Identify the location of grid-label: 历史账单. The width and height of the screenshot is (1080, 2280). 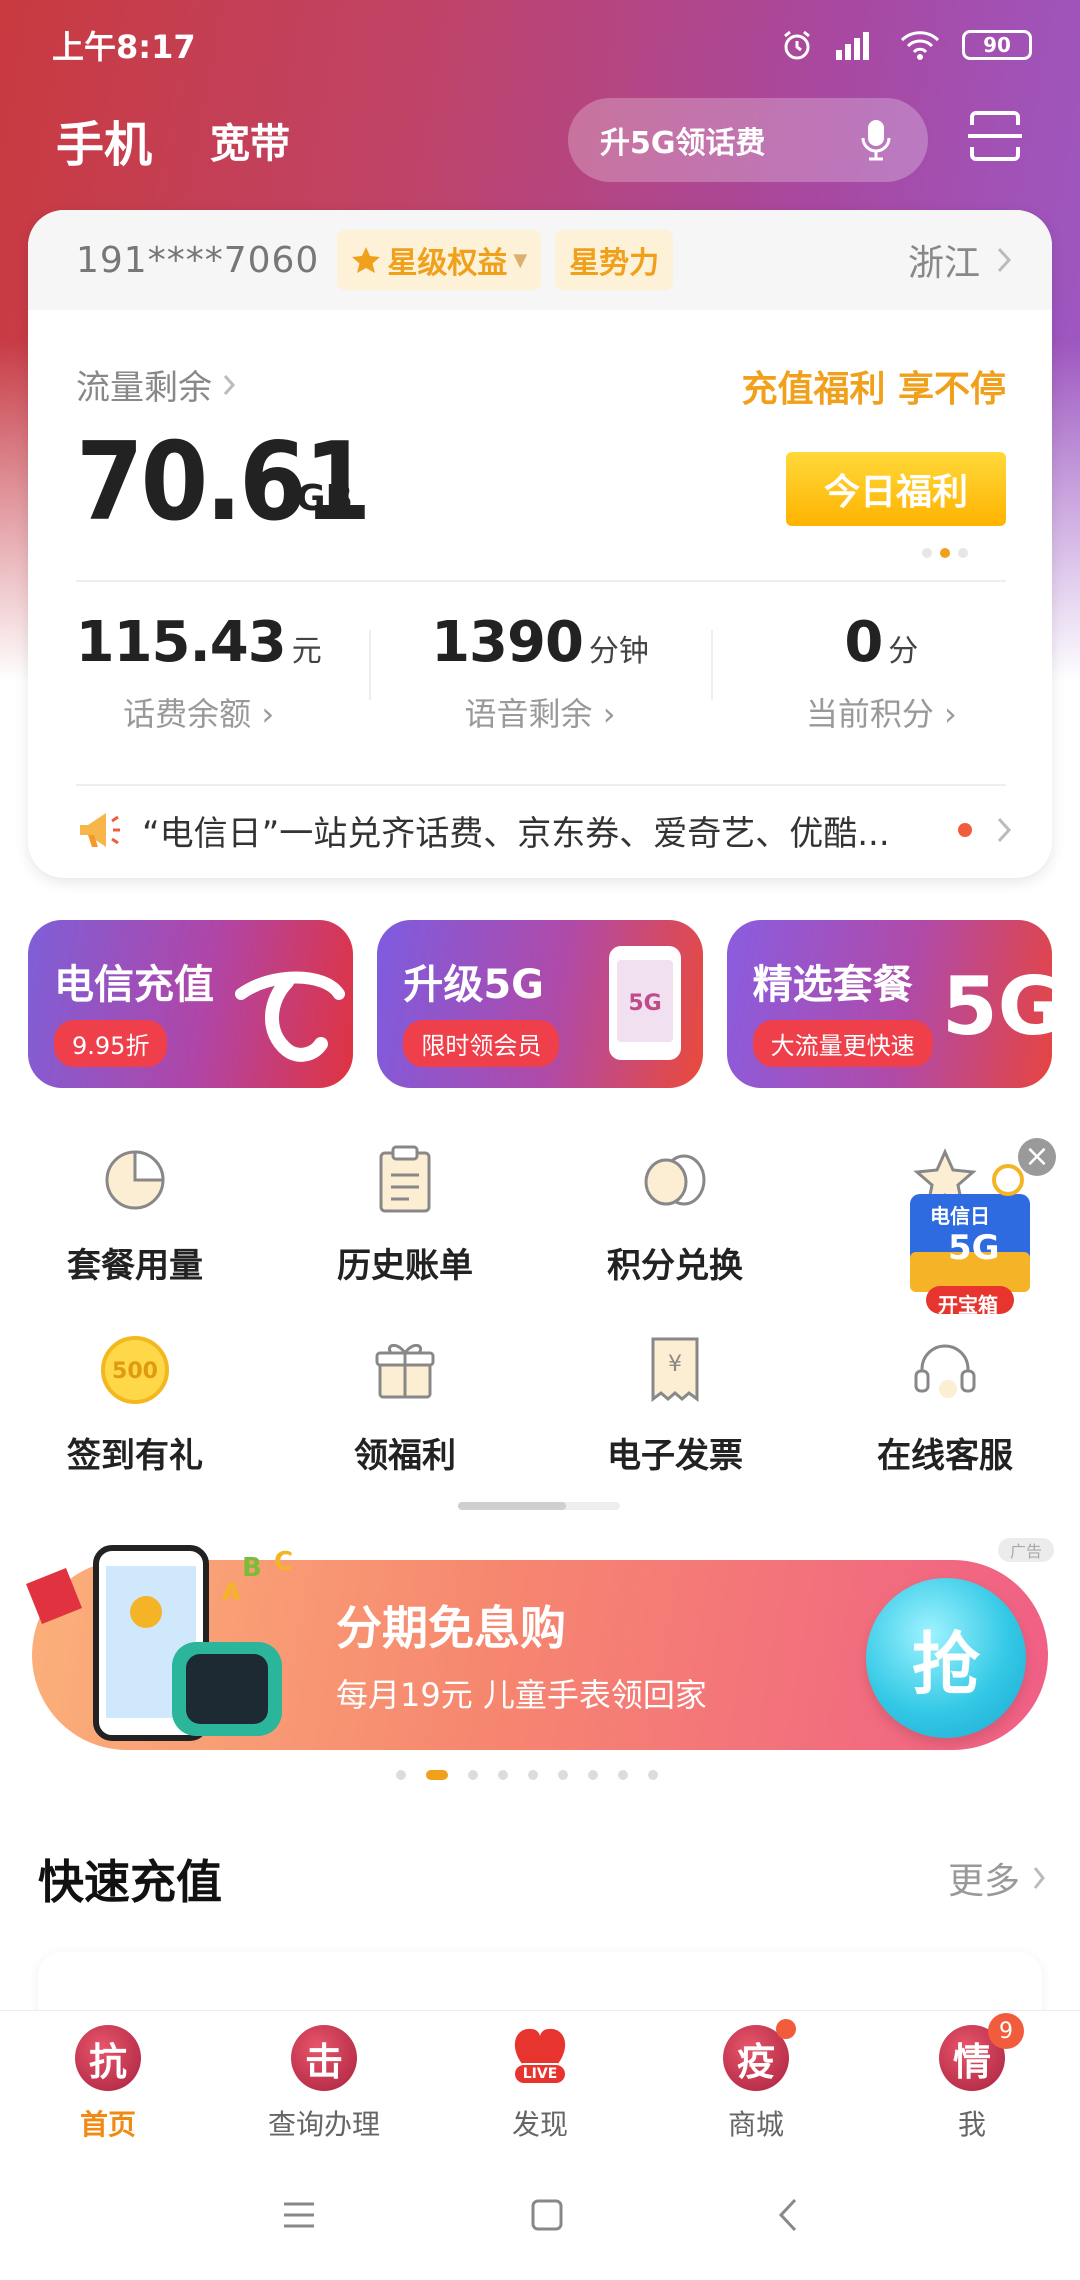
(405, 1266).